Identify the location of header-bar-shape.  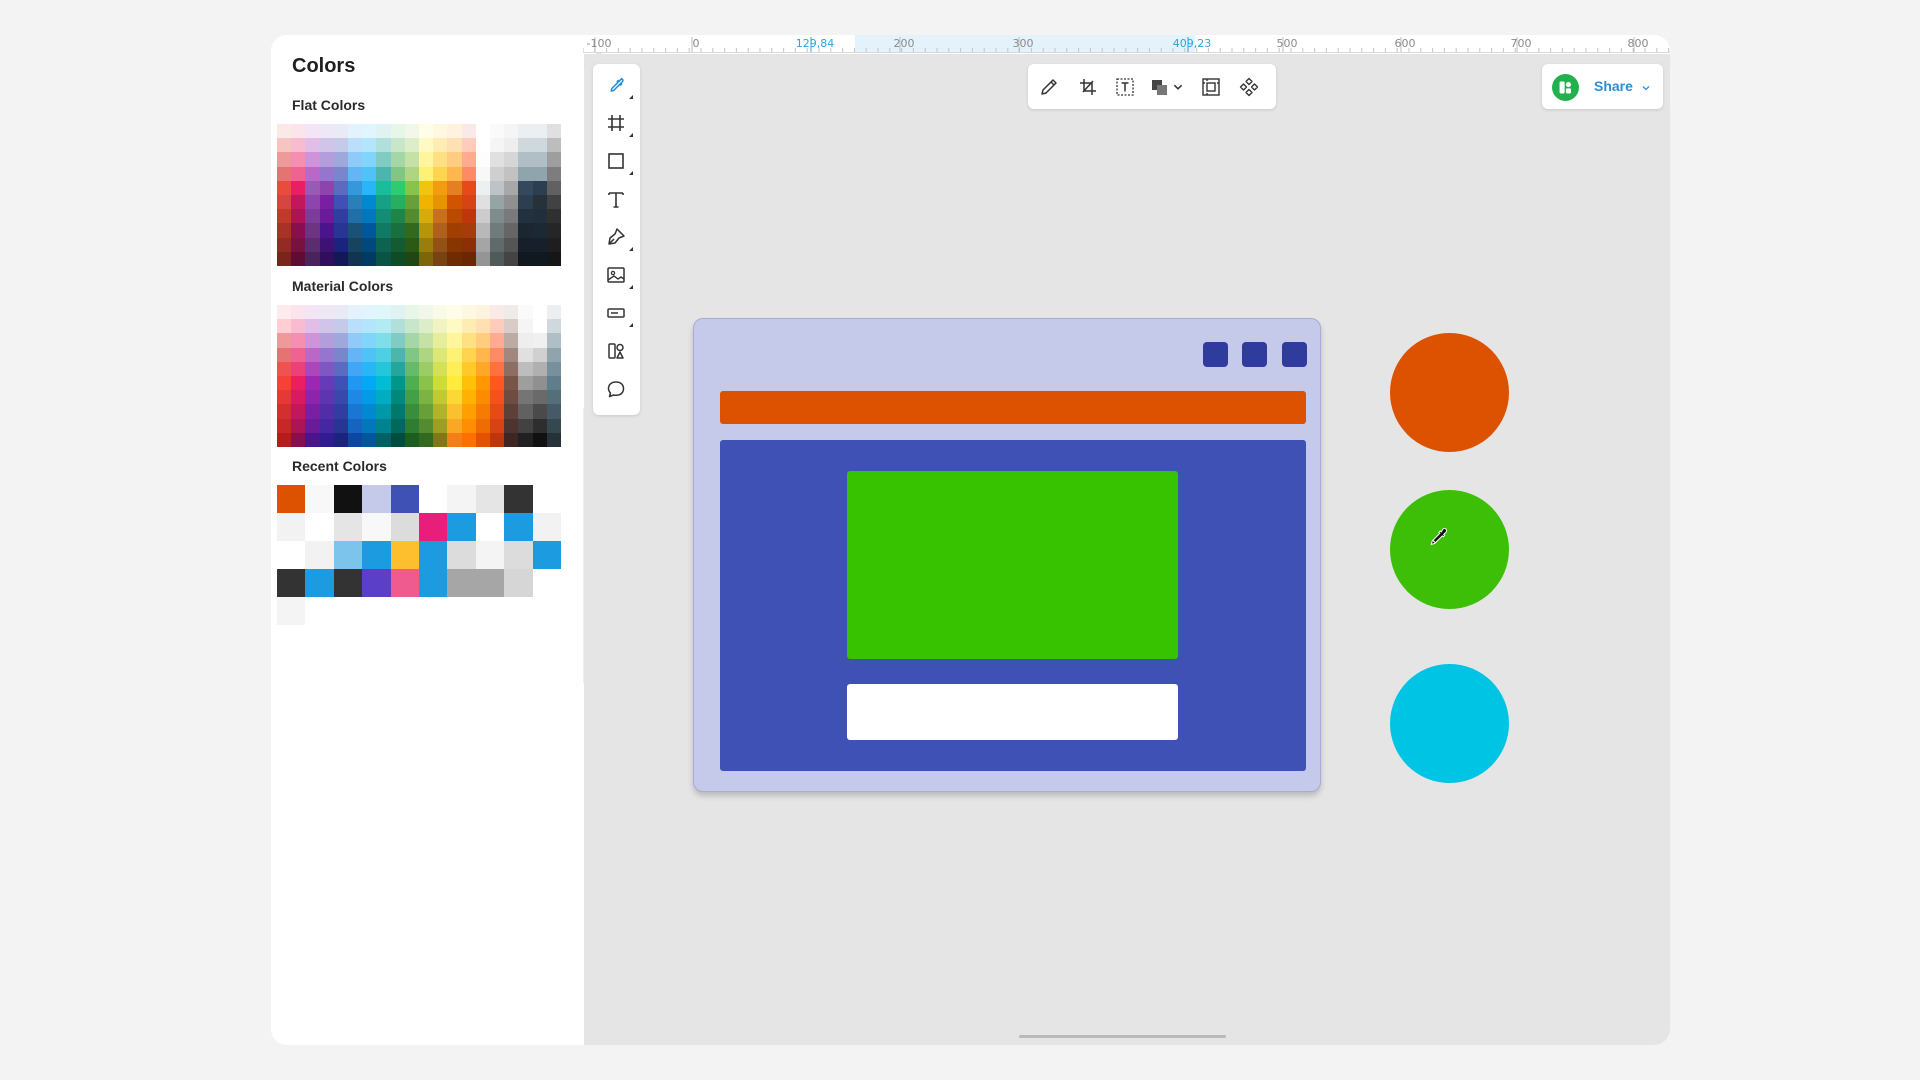
(1013, 407).